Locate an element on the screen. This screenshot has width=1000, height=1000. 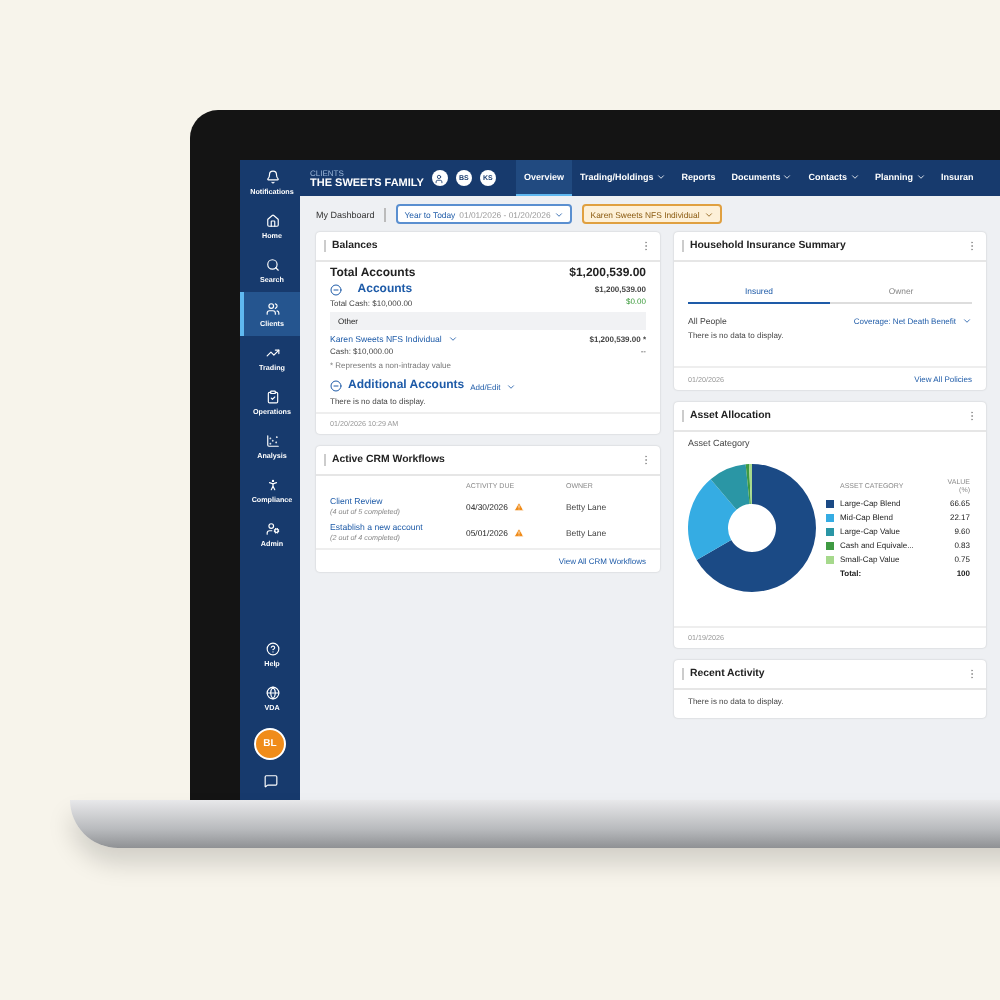
figure-icon is located at coordinates (272, 484).